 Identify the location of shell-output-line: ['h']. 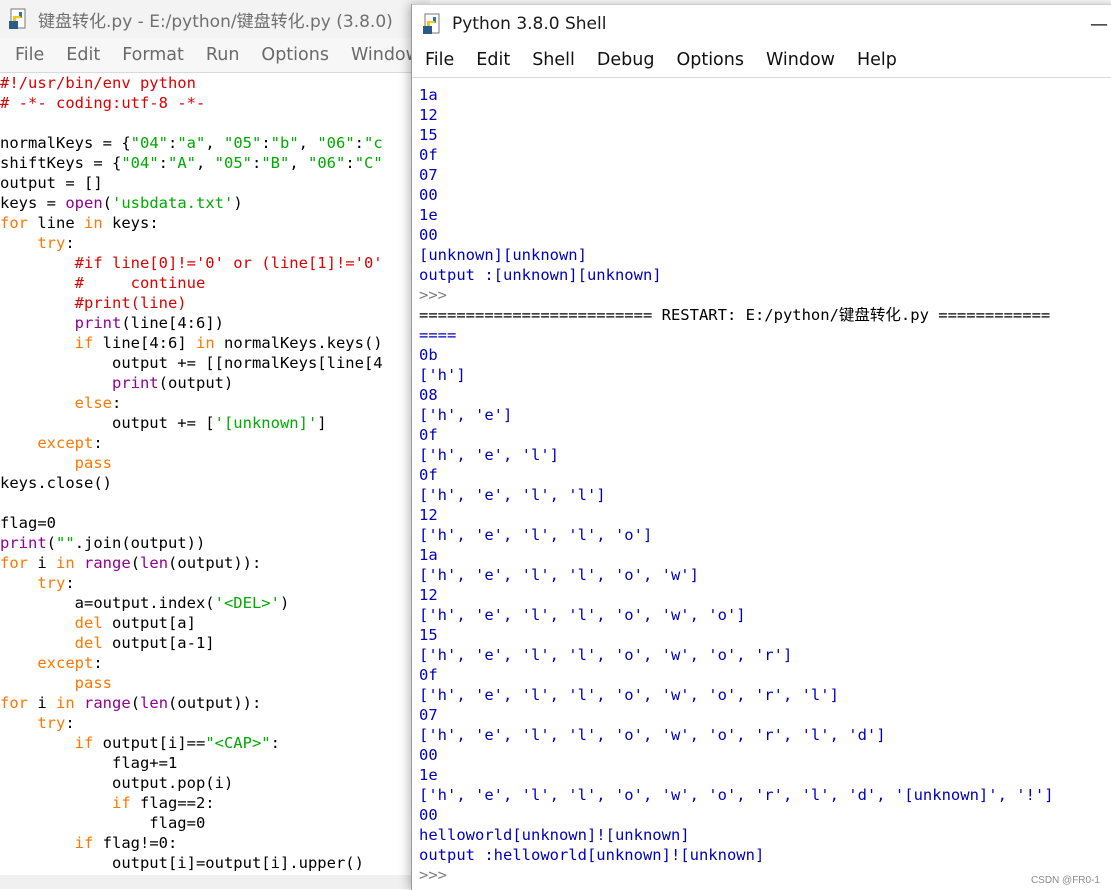
(442, 375).